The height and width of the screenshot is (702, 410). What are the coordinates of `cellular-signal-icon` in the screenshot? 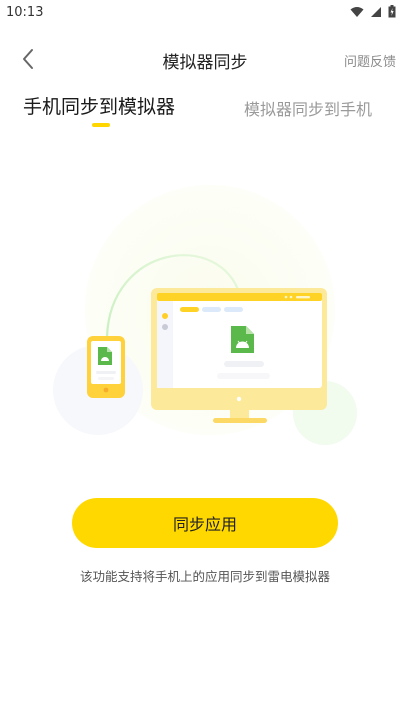 It's located at (376, 11).